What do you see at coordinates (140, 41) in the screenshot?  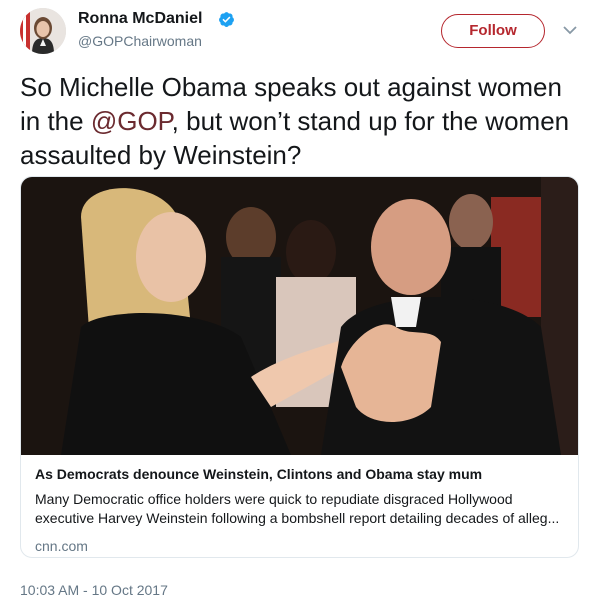 I see `author-handle: @GOPChairwoman` at bounding box center [140, 41].